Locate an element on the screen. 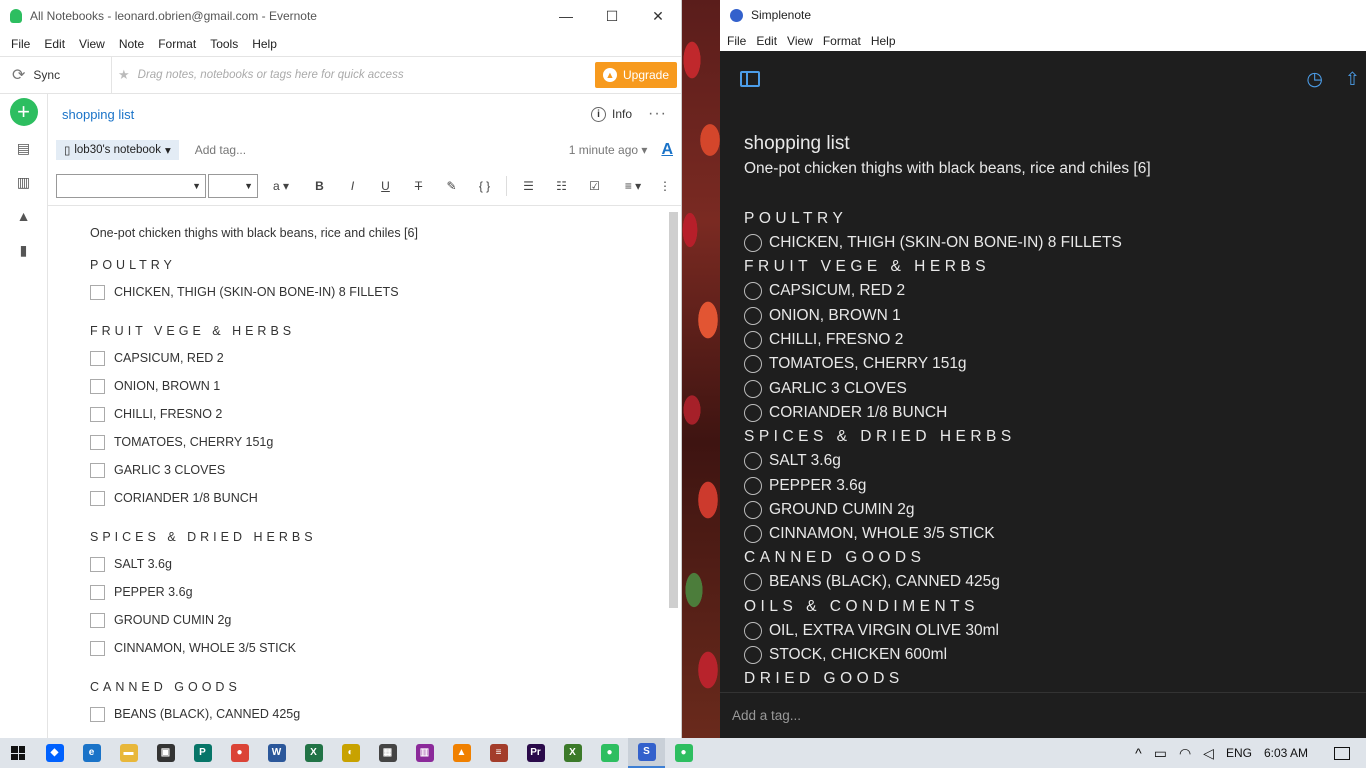  more-options-icon: ··· is located at coordinates (657, 114).